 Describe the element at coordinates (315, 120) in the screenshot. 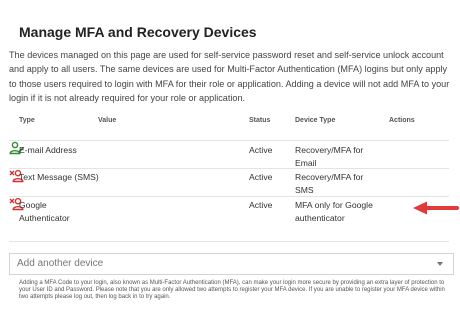

I see `header-device-type: Device Type` at that location.